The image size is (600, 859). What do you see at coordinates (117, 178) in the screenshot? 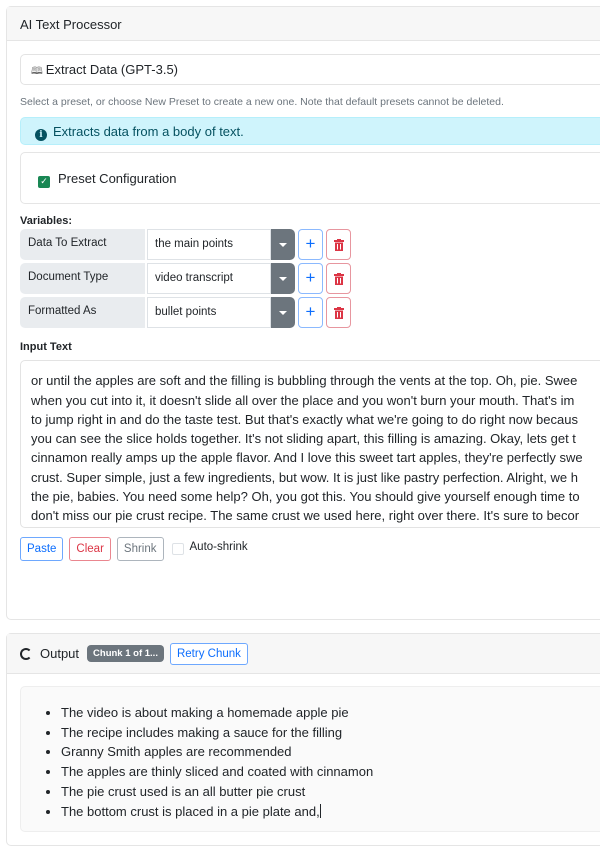
I see `preset-configuration-label: Preset Configuration` at bounding box center [117, 178].